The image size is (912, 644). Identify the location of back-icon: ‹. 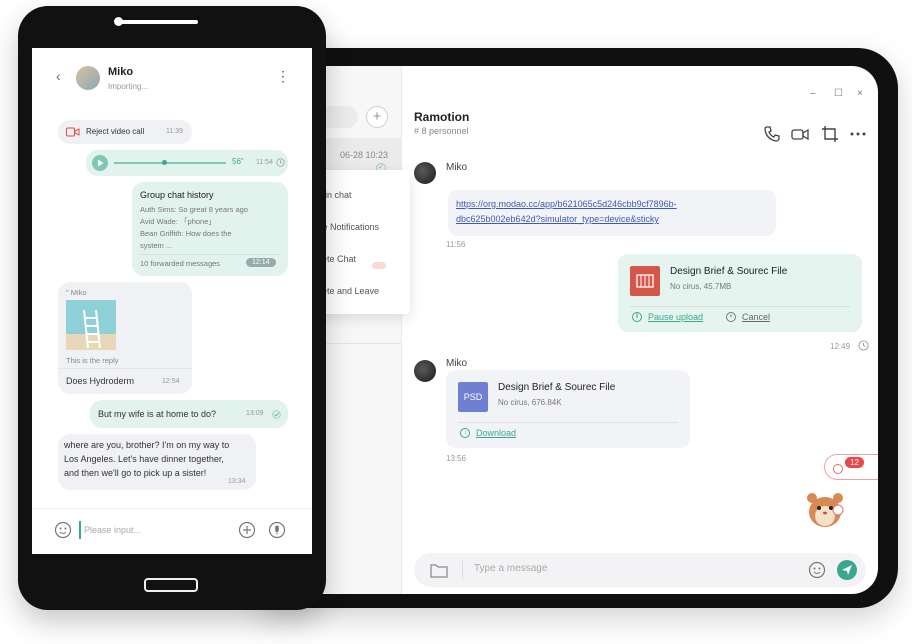
(58, 76).